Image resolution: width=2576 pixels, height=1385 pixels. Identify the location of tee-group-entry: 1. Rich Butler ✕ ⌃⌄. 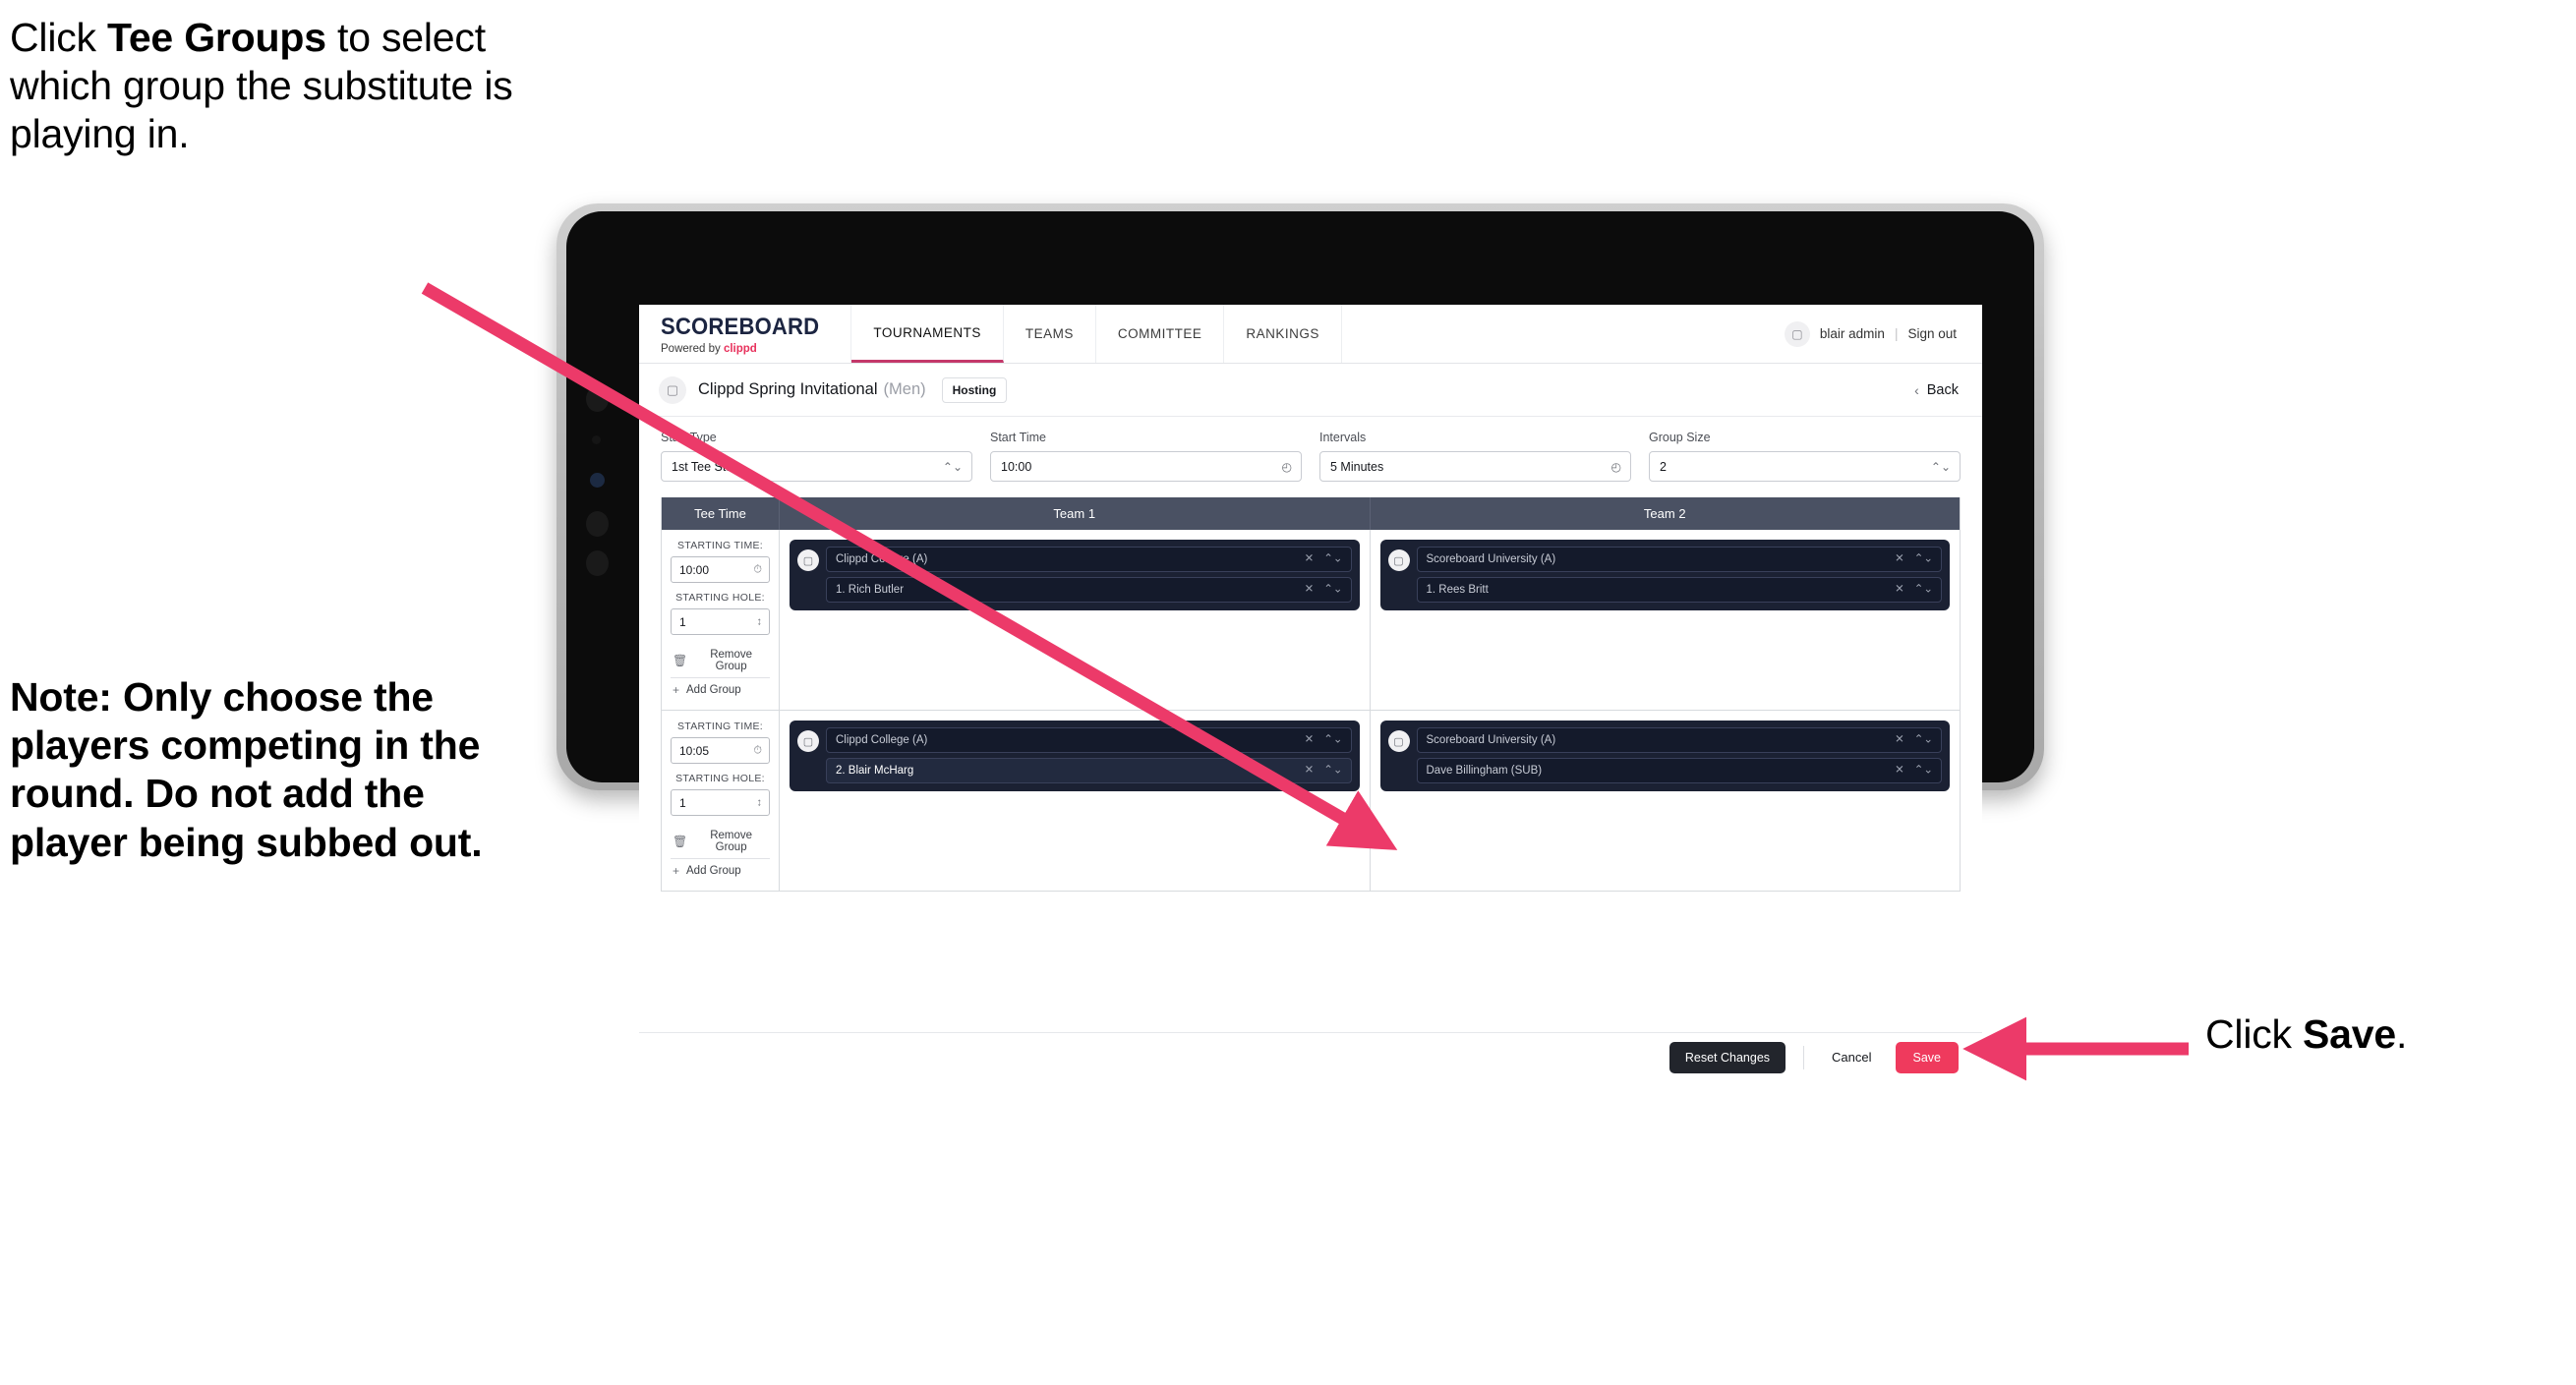
(1089, 590).